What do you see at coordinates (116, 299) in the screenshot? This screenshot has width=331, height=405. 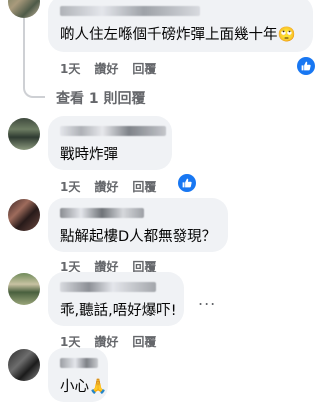 I see `comment-bubble: 乖,聽話,唔好爆吓!` at bounding box center [116, 299].